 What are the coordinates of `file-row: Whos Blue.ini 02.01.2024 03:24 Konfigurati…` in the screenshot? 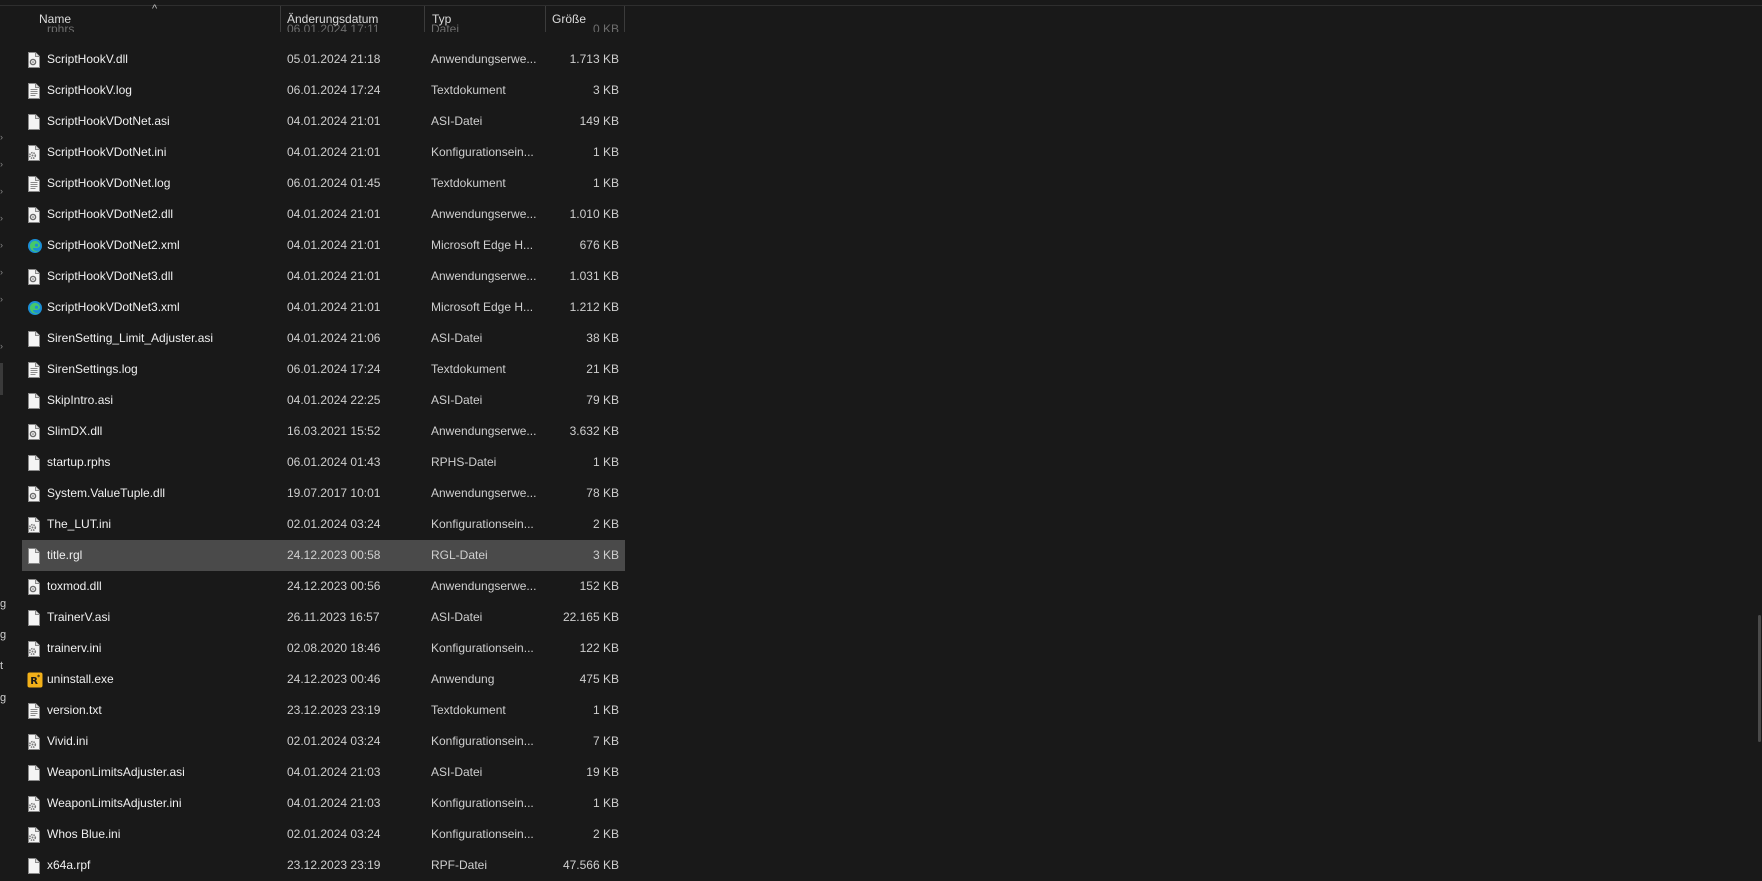 It's located at (323, 834).